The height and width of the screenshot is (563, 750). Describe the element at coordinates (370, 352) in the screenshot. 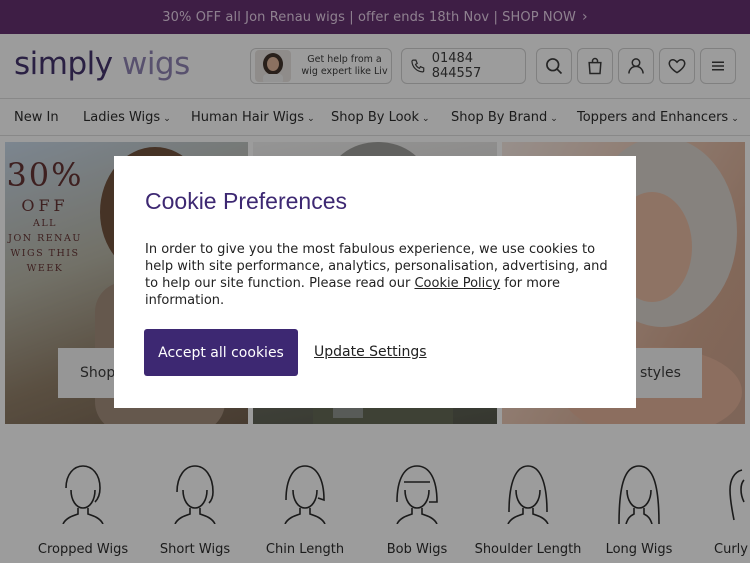

I see `update-settings-link: Update Settings` at that location.